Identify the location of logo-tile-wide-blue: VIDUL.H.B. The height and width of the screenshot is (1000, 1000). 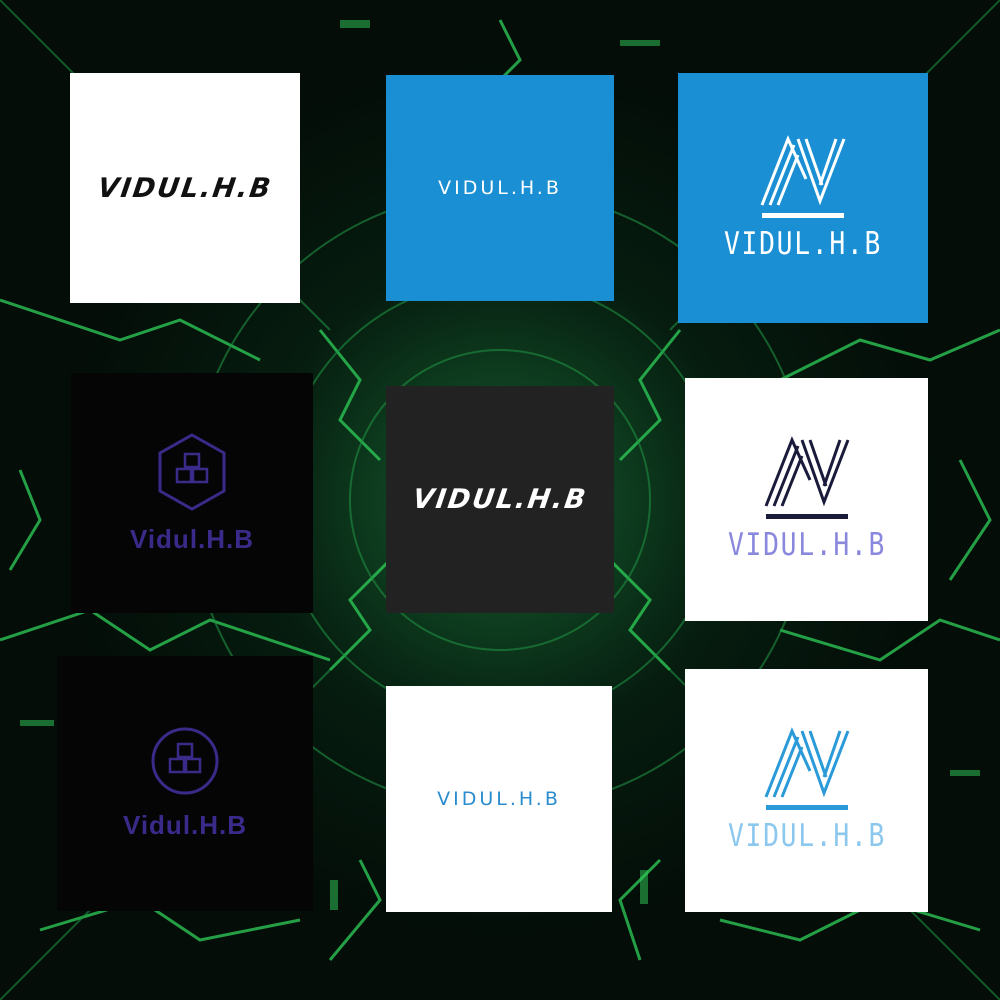
(500, 188).